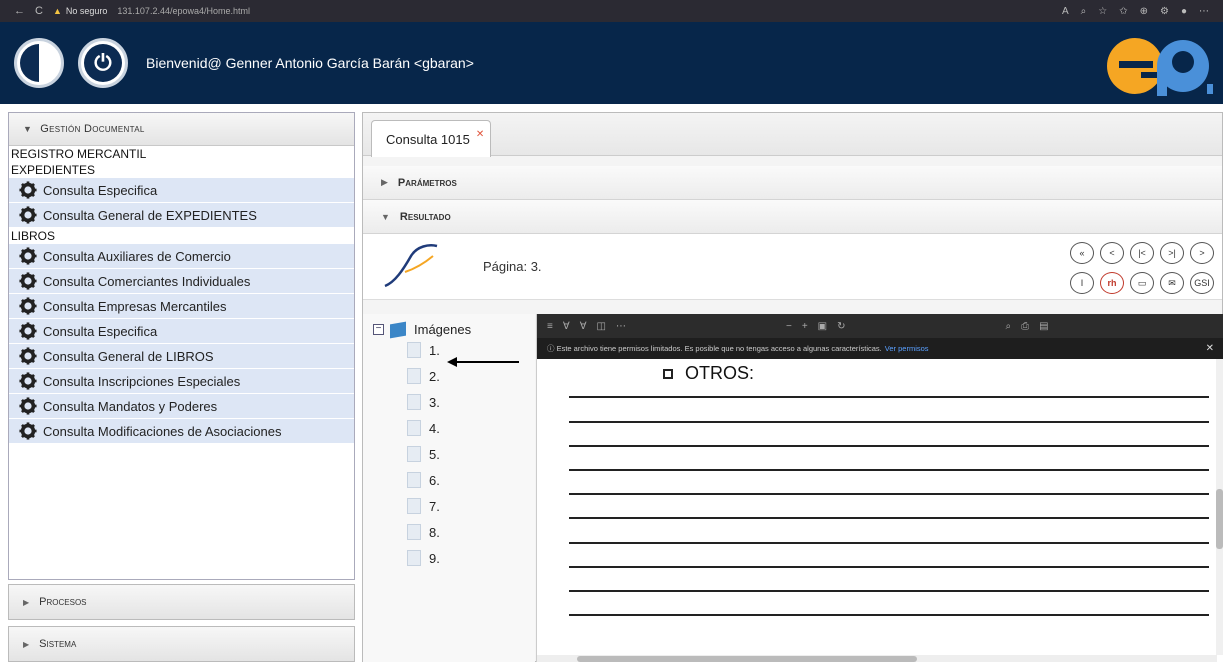 The width and height of the screenshot is (1223, 662). Describe the element at coordinates (137, 256) in the screenshot. I see `menu-item-label: Consulta Auxiliares de Comercio` at that location.